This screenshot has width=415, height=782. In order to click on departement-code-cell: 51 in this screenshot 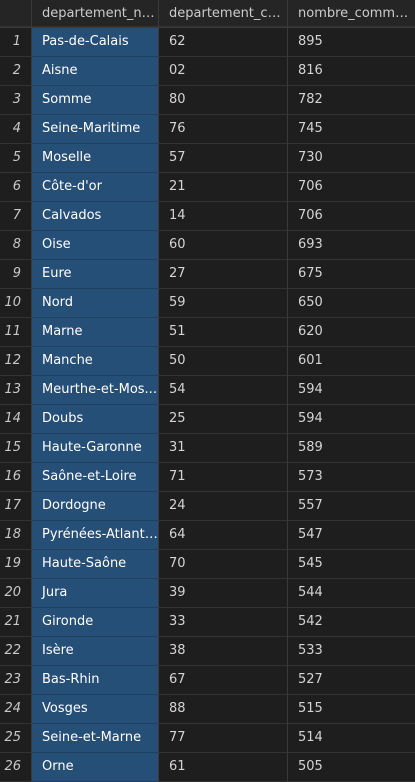, I will do `click(223, 332)`.